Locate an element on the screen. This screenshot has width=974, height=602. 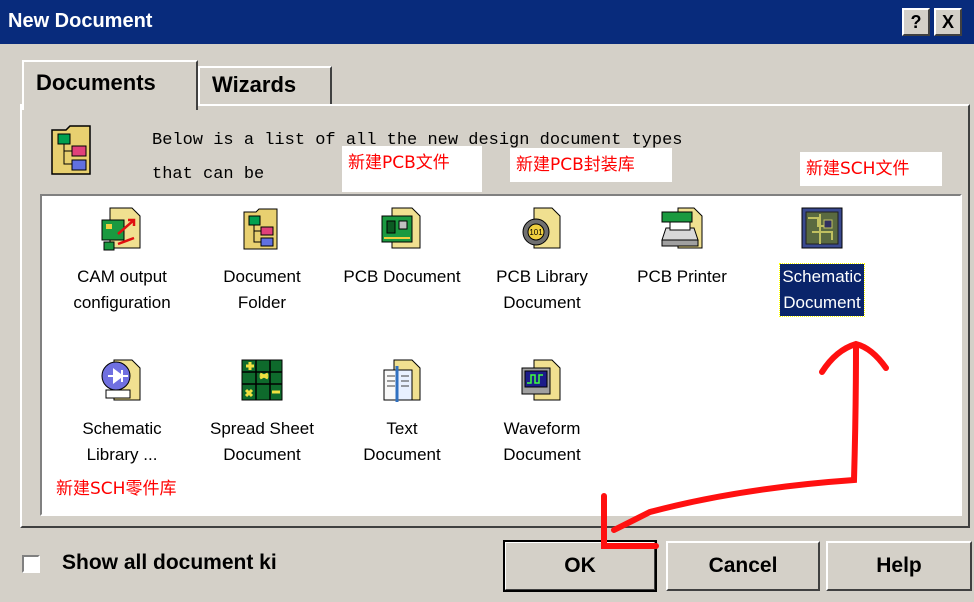
document-label: PCB Document is located at coordinates (401, 277).